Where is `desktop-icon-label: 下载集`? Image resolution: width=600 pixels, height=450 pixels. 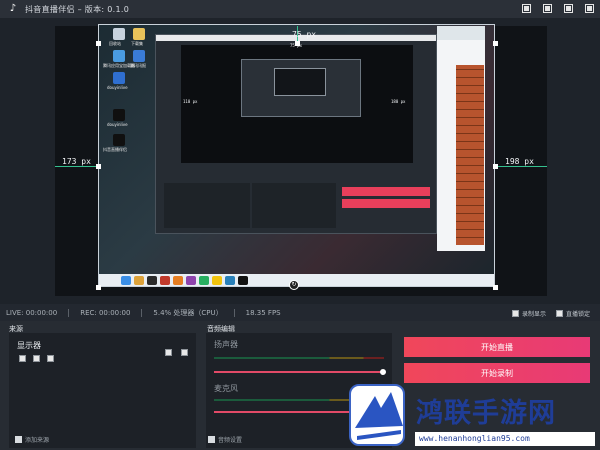 desktop-icon-label: 下载集 is located at coordinates (137, 43).